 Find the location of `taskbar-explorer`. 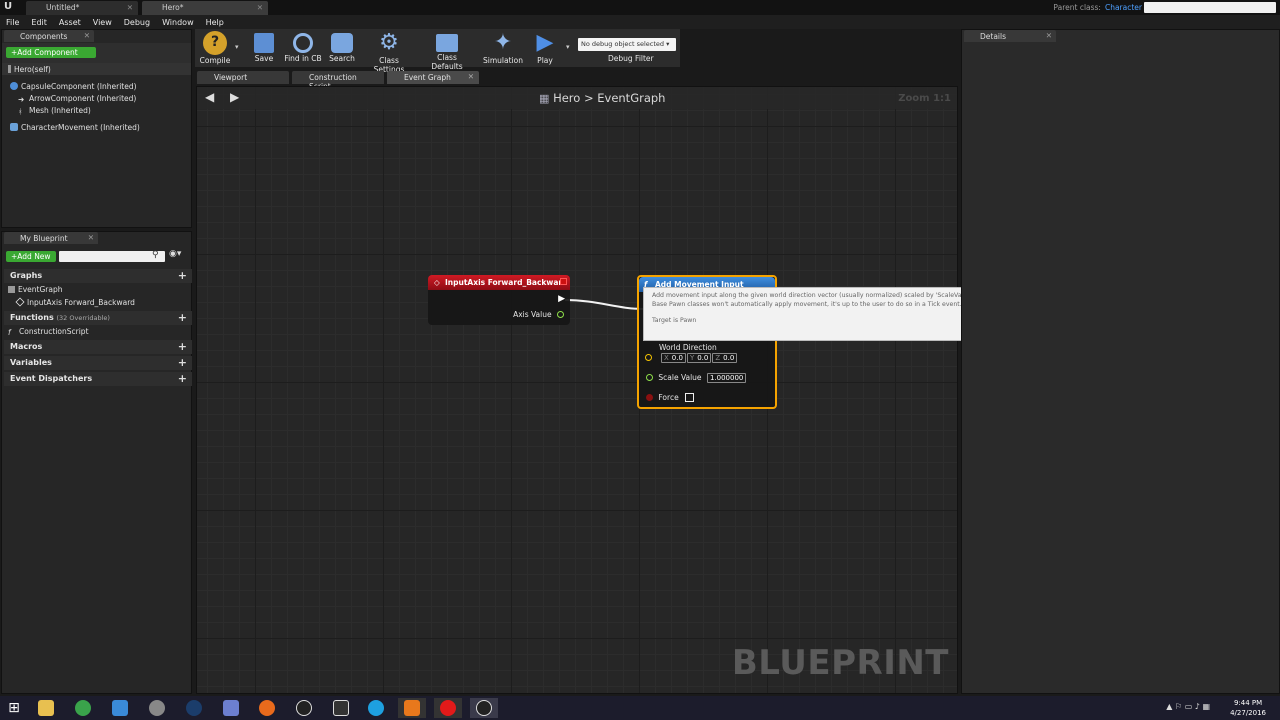

taskbar-explorer is located at coordinates (46, 708).